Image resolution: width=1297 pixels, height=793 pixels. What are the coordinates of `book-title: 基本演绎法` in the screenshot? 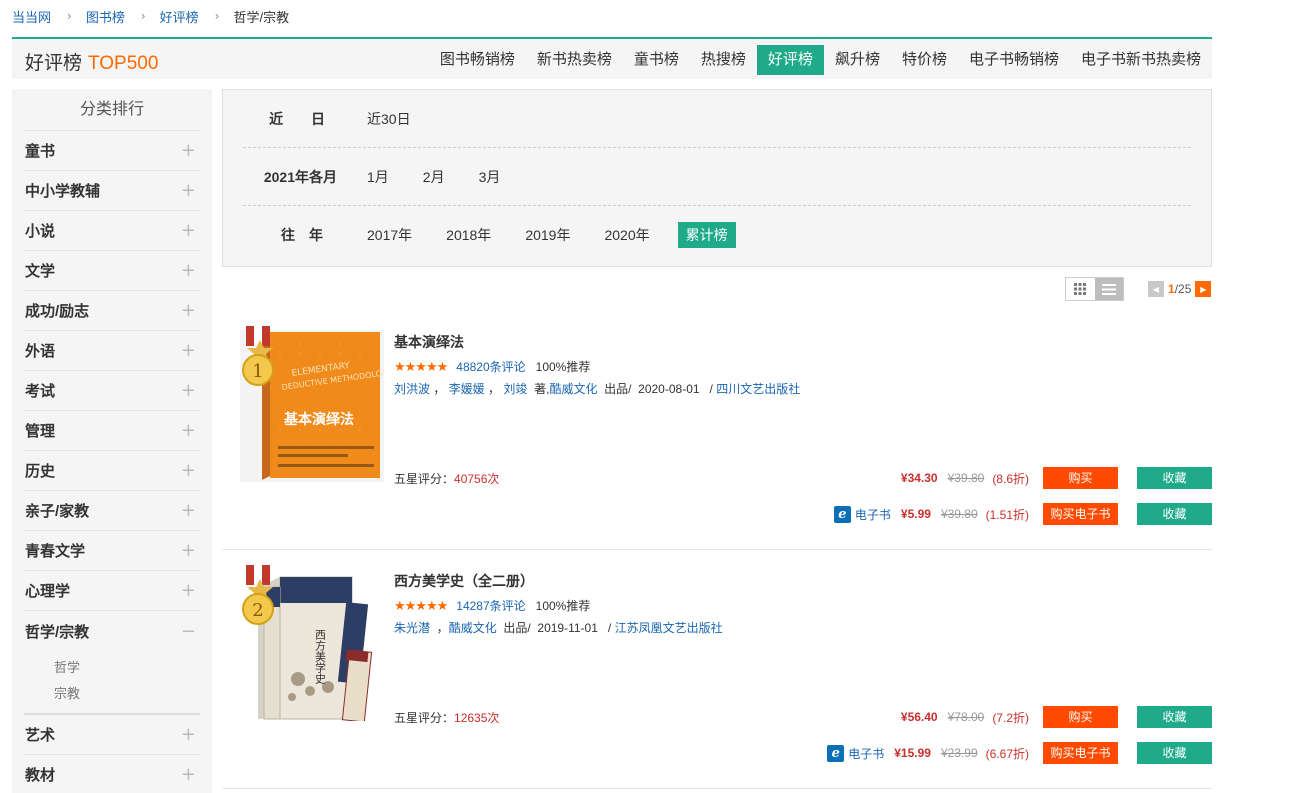 It's located at (429, 342).